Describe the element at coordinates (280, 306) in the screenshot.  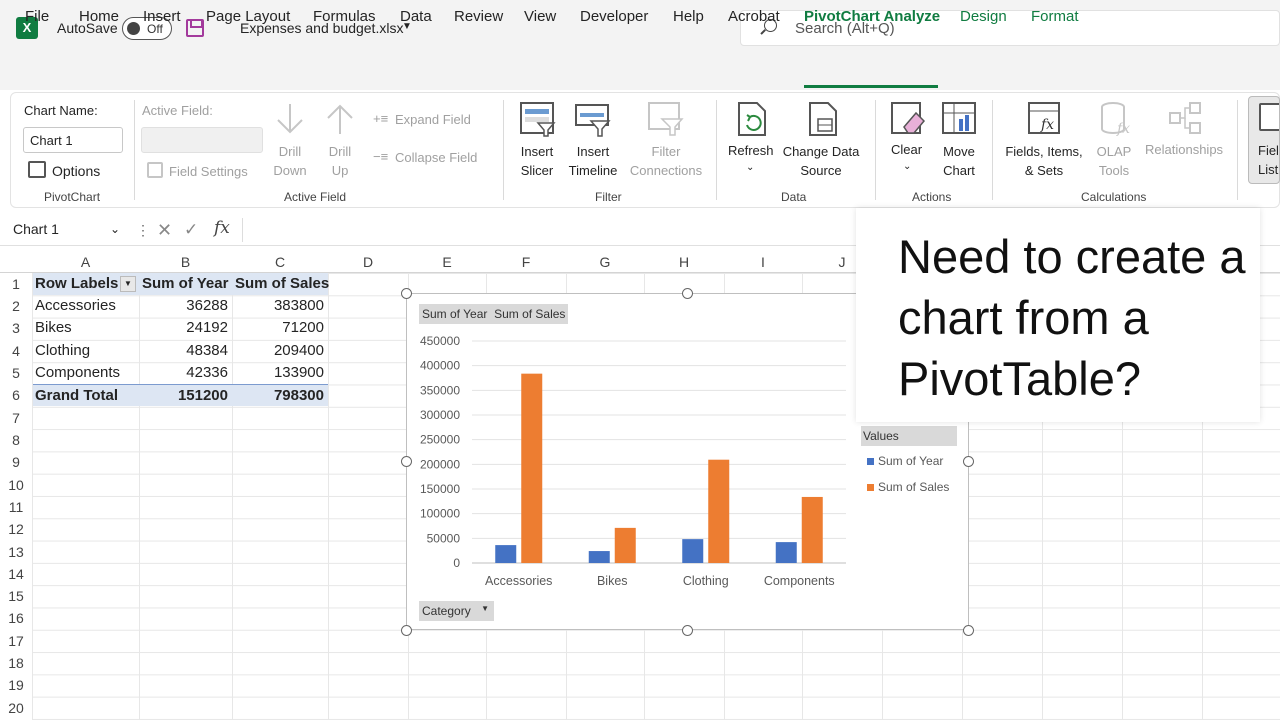
I see `pivot-cell-sales: 383800` at that location.